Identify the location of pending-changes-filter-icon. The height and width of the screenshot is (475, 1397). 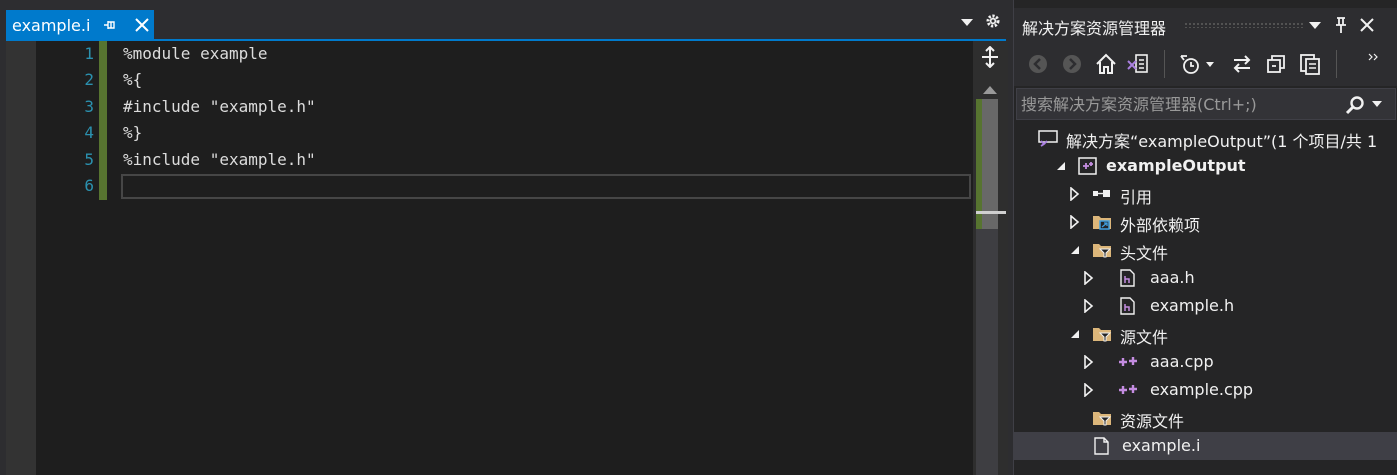
(1190, 64).